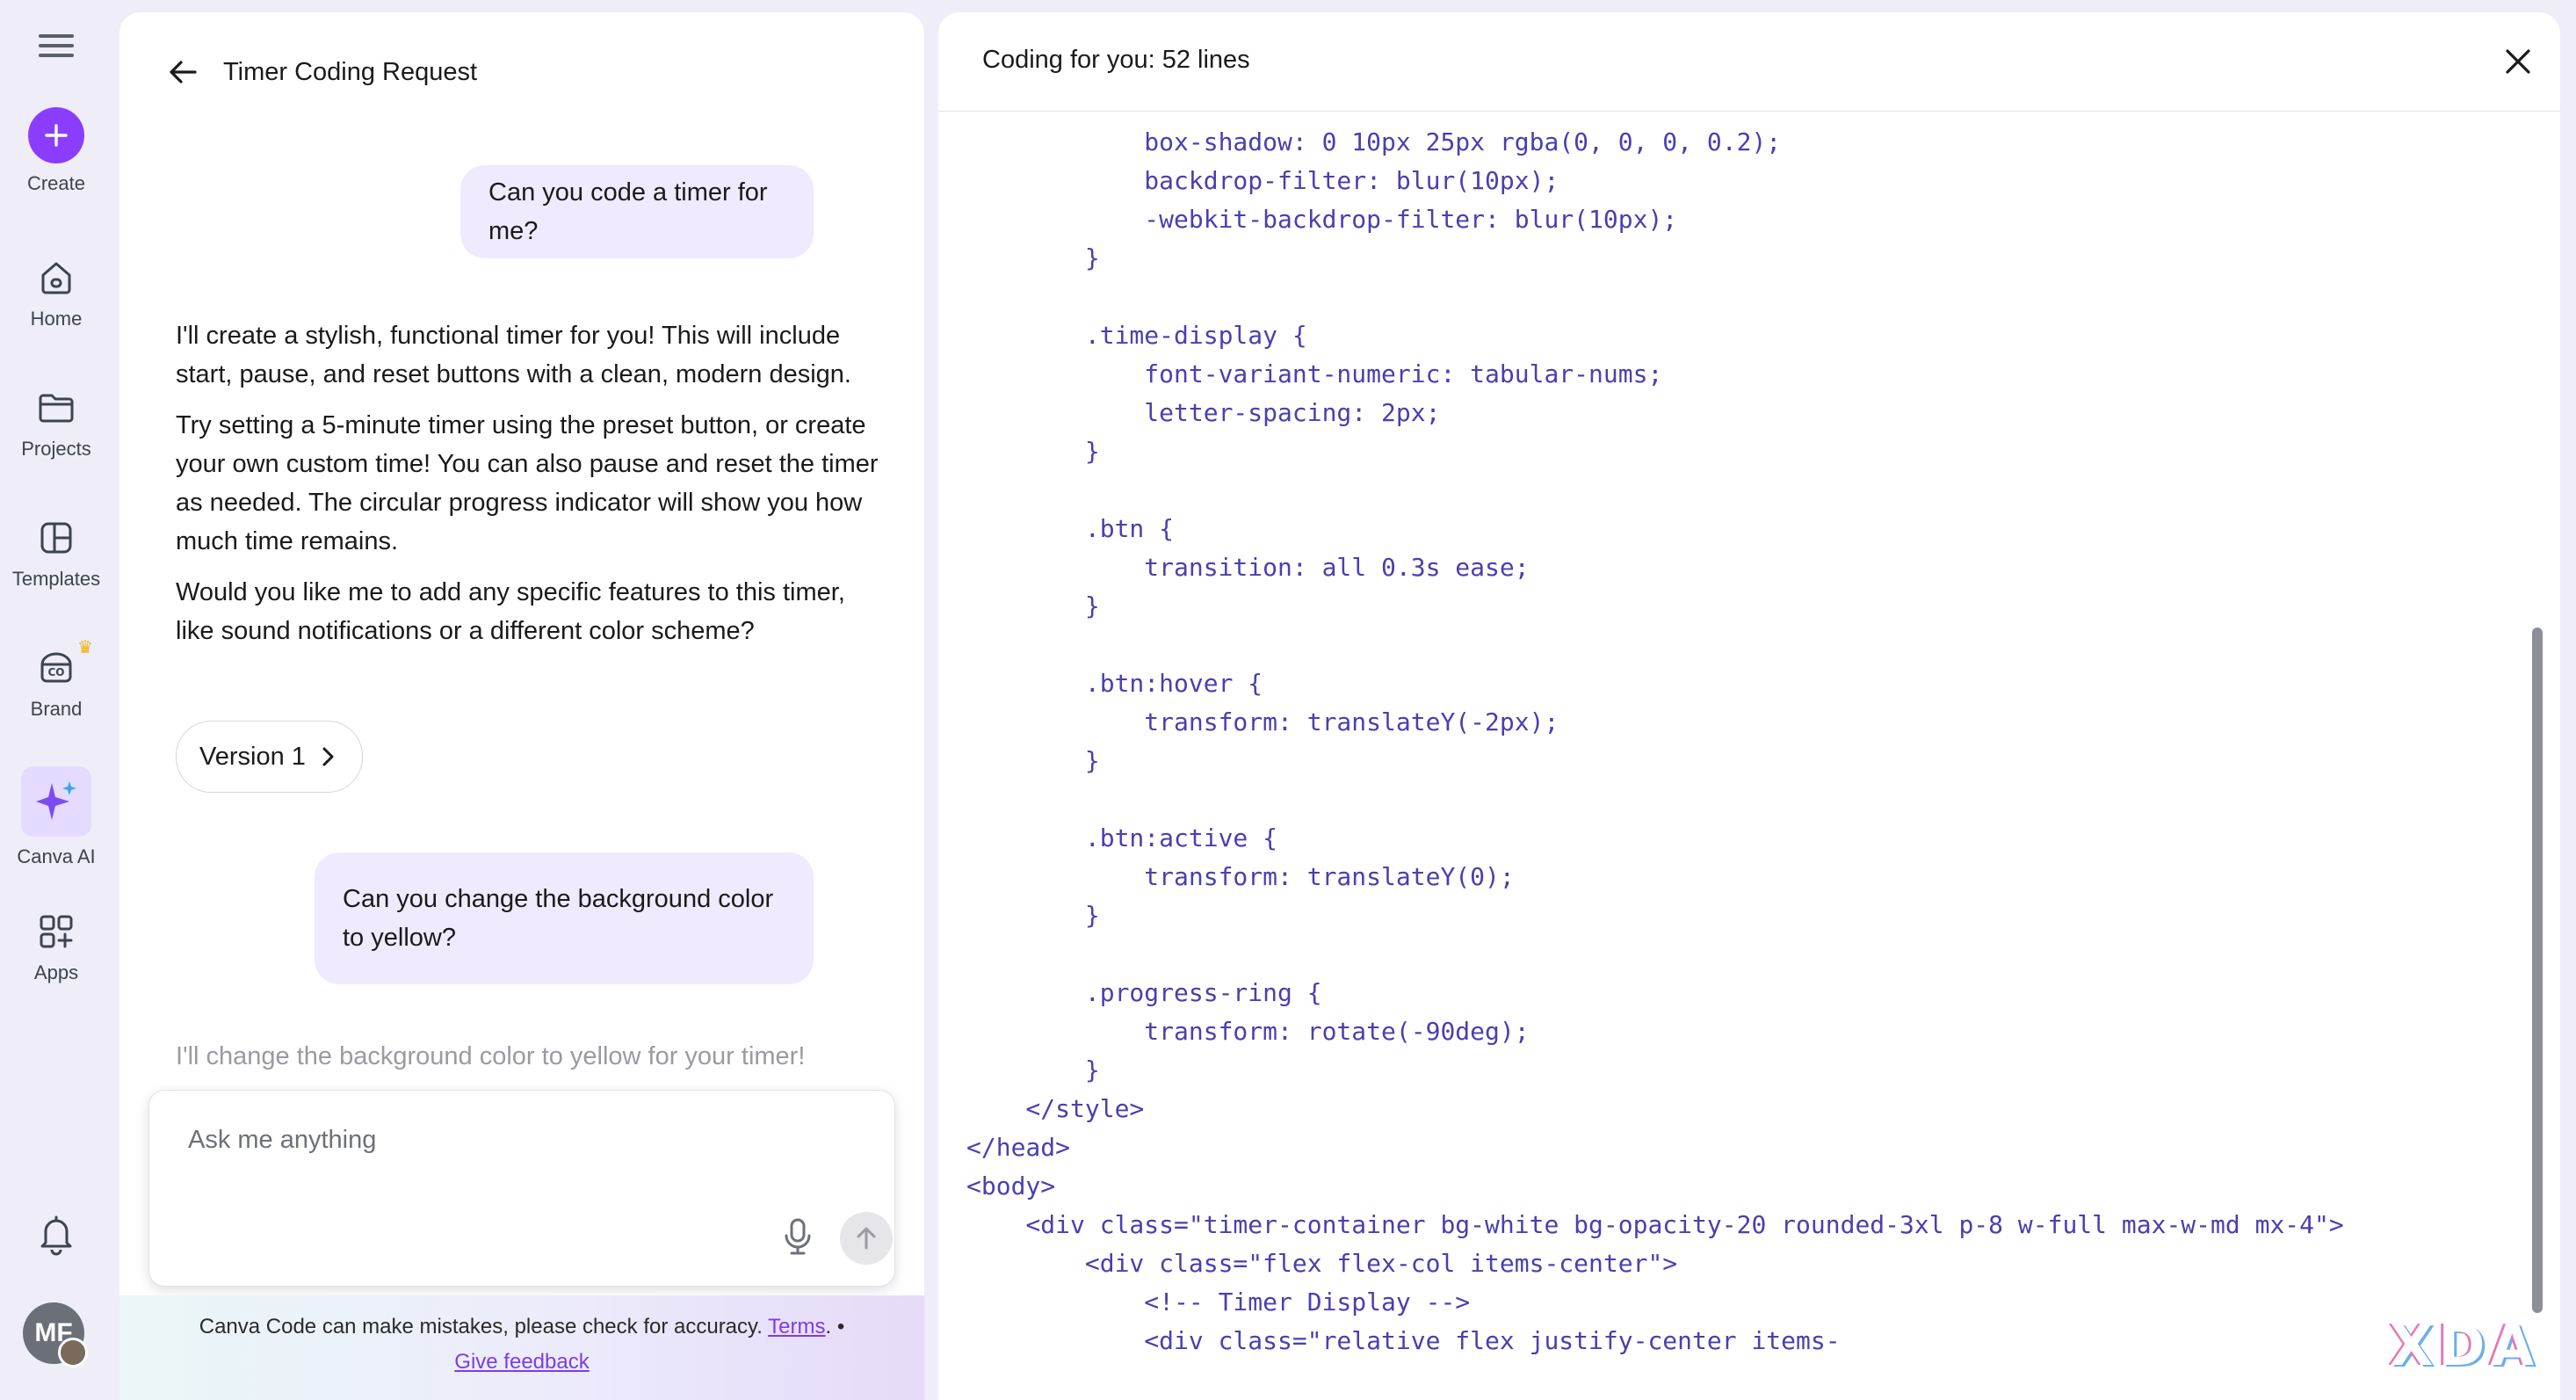 This screenshot has height=1400, width=2576. Describe the element at coordinates (56, 319) in the screenshot. I see `sidebar-item-label: Home` at that location.